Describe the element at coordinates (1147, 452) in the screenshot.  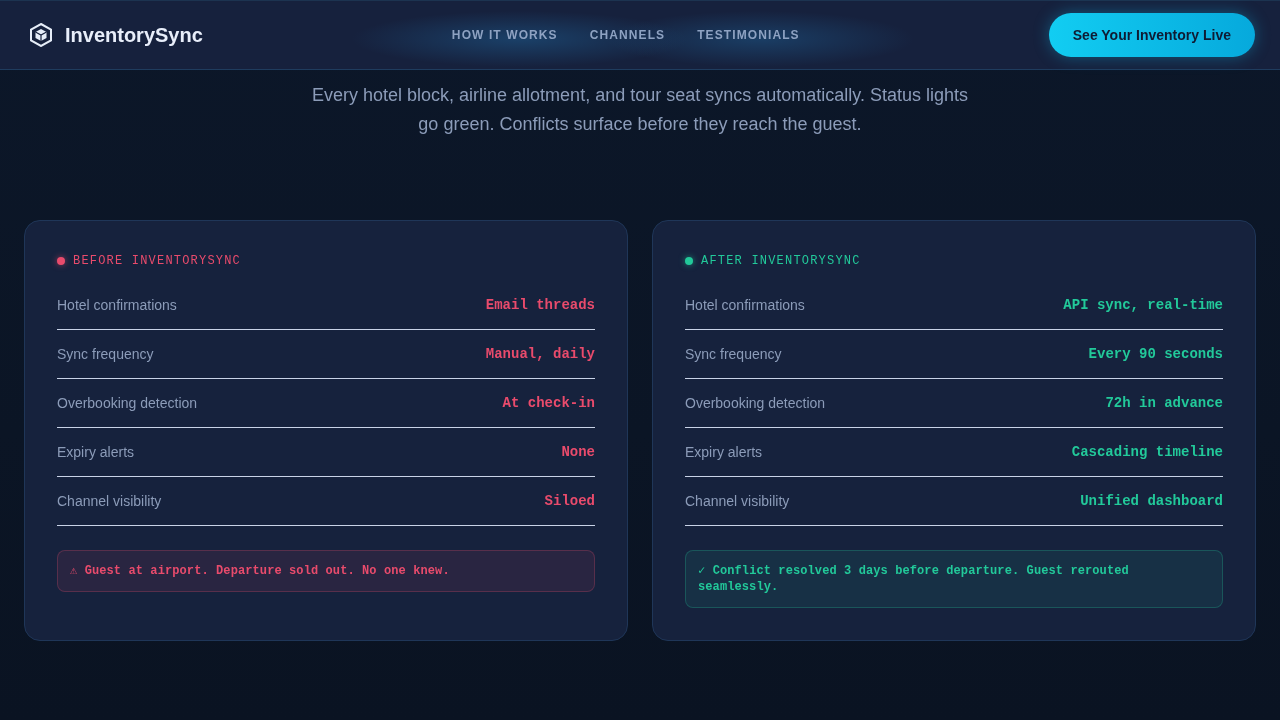
I see `row-value: Cascading timeline` at that location.